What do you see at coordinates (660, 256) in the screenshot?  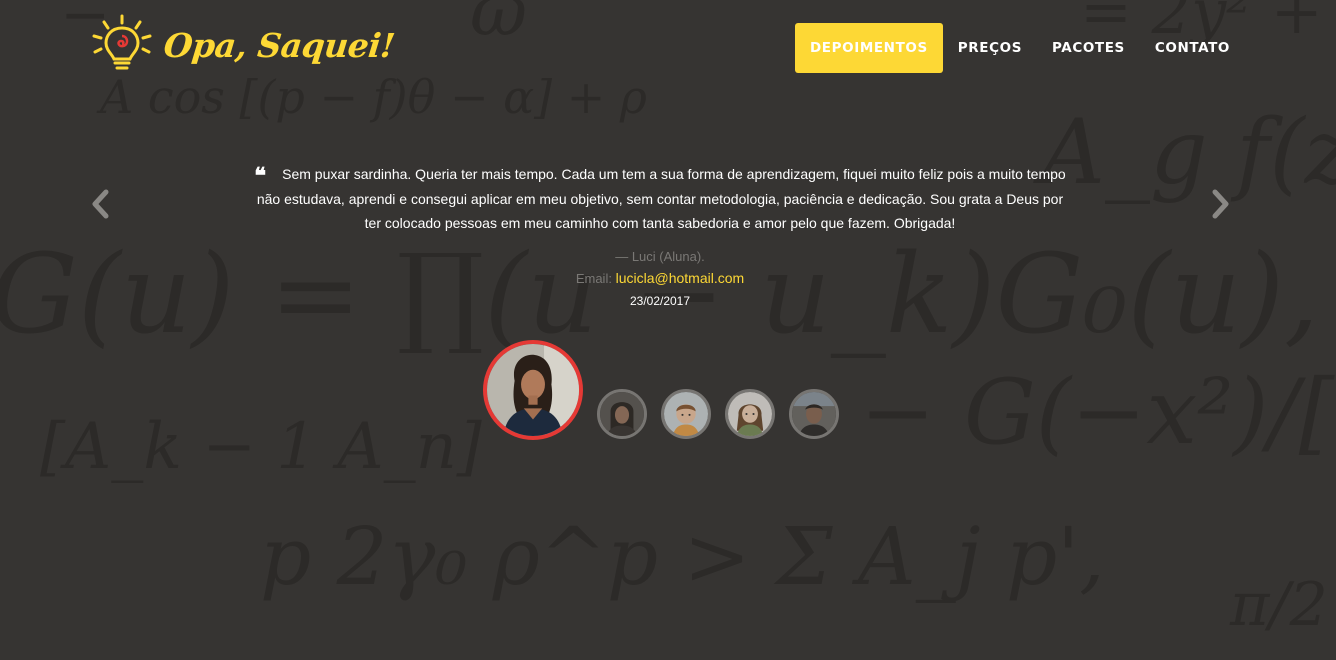 I see `testimonial-author: — Luci (Aluna).` at bounding box center [660, 256].